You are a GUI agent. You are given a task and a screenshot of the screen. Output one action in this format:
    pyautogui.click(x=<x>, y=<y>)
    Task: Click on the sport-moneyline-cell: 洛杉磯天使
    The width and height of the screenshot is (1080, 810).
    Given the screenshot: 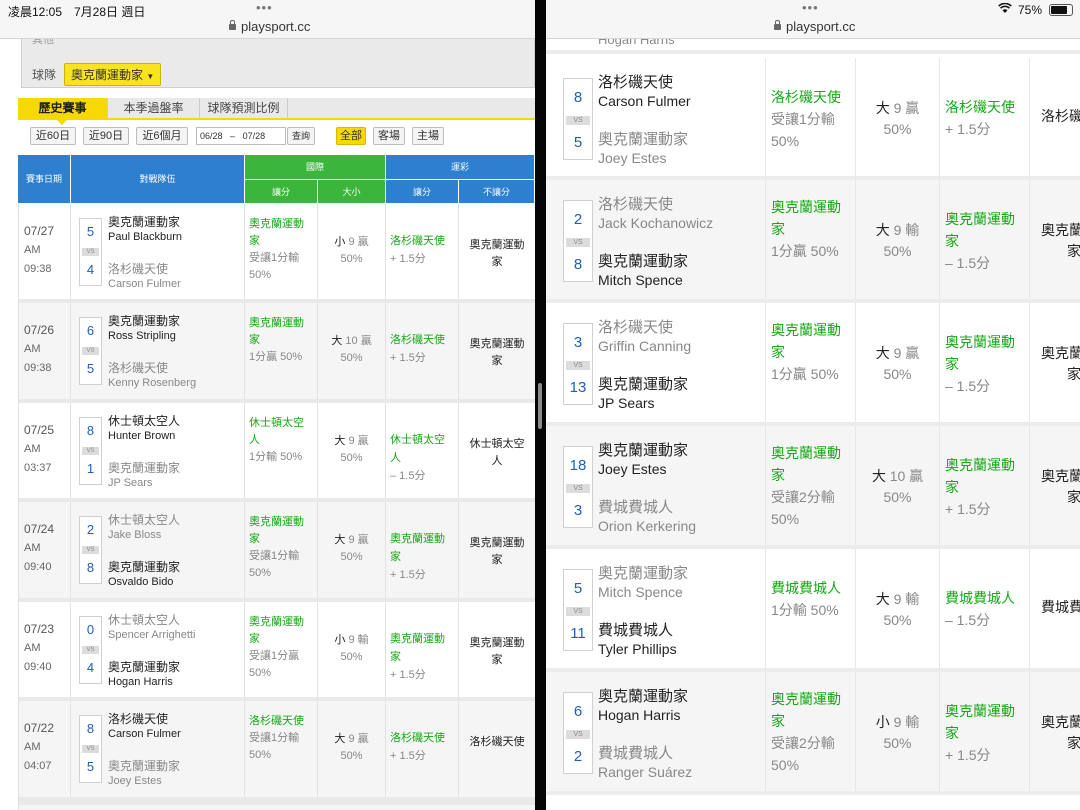 What is the action you would take?
    pyautogui.click(x=497, y=749)
    